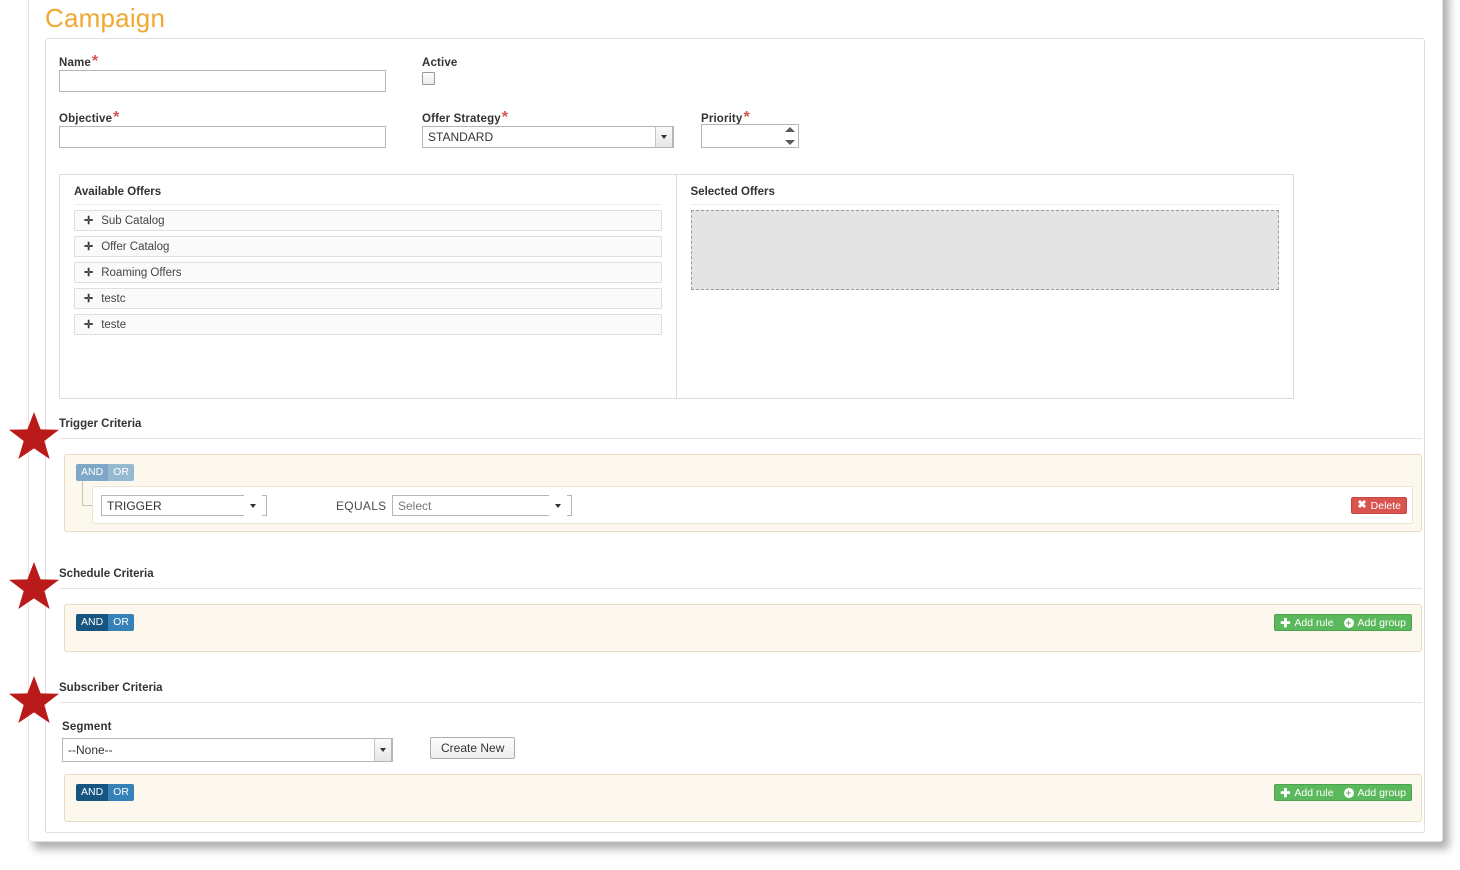  I want to click on trigger-field-value: TRIGGER, so click(134, 505).